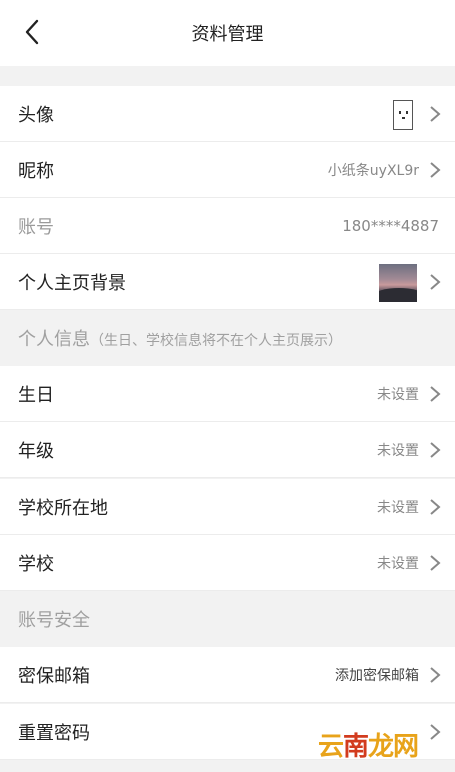 The height and width of the screenshot is (772, 455). Describe the element at coordinates (36, 115) in the screenshot. I see `avatar-label: 头像` at that location.